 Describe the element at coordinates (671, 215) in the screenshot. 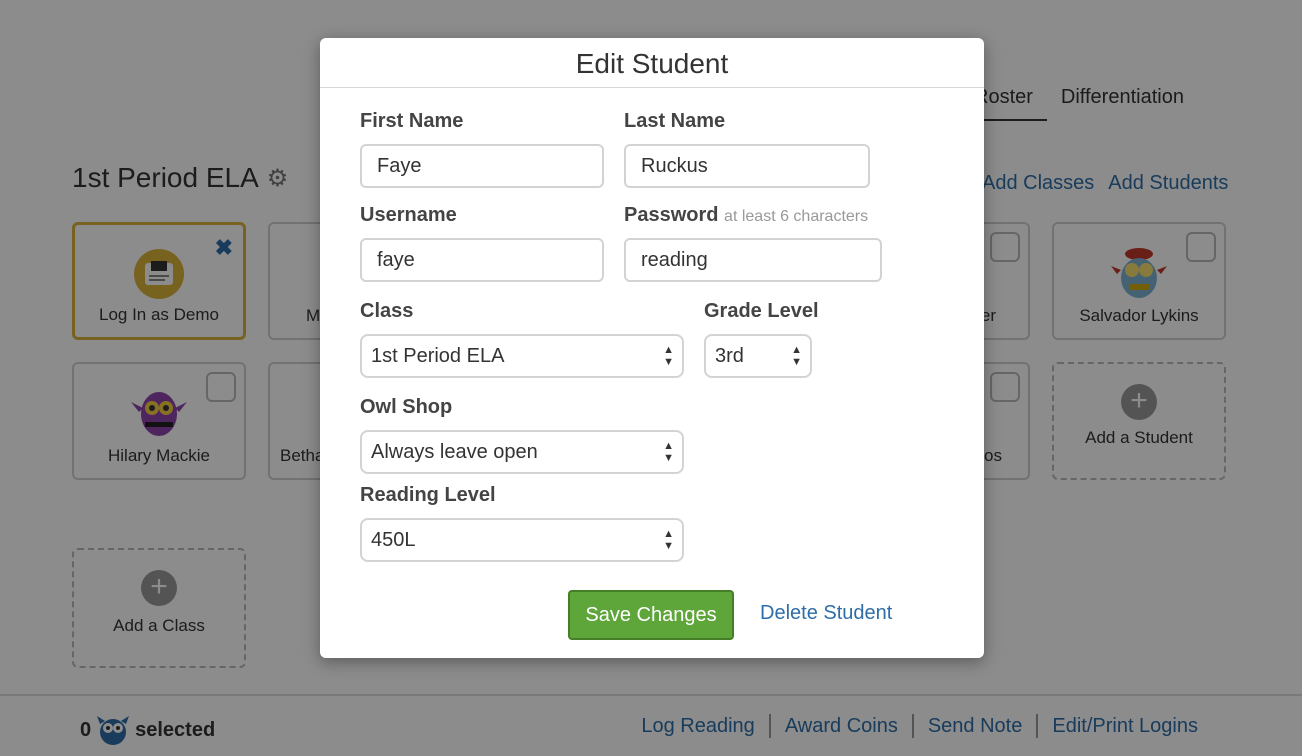

I see `password-label: Password` at that location.